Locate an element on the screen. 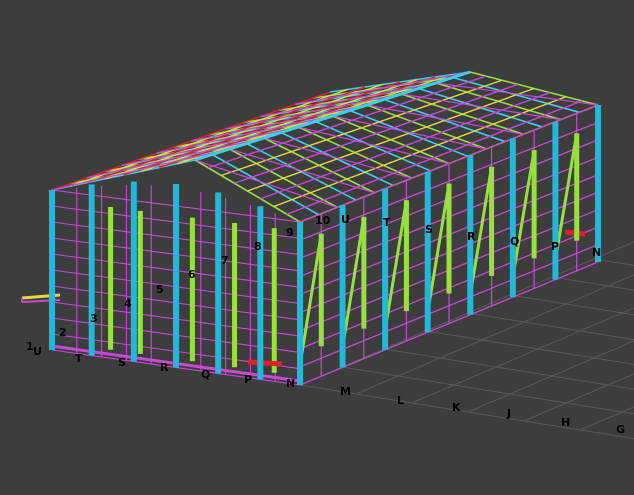 Image resolution: width=634 pixels, height=495 pixels. far-label-10: 10 is located at coordinates (323, 220).